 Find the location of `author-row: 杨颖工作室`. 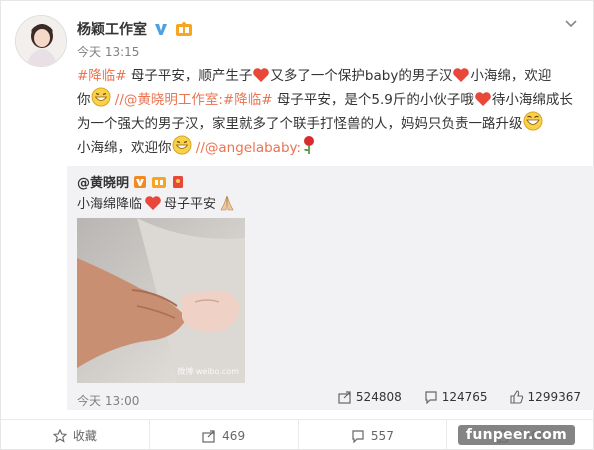

author-row: 杨颖工作室 is located at coordinates (135, 29).